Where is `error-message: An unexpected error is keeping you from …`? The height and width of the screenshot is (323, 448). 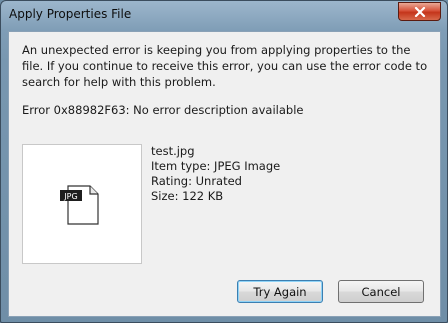 error-message: An unexpected error is keeping you from … is located at coordinates (225, 66).